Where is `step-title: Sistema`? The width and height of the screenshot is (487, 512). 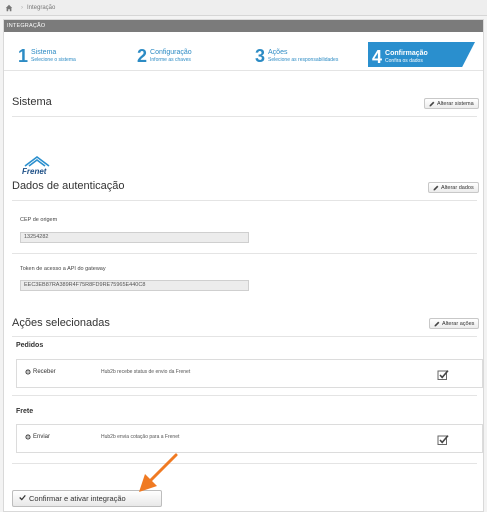 step-title: Sistema is located at coordinates (44, 52).